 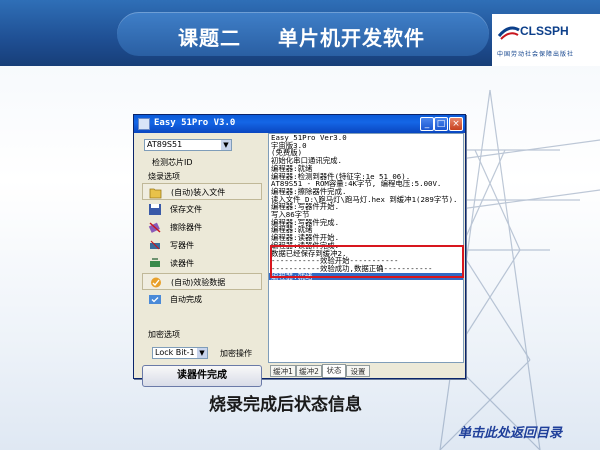 What do you see at coordinates (155, 193) in the screenshot?
I see `folder-open-icon` at bounding box center [155, 193].